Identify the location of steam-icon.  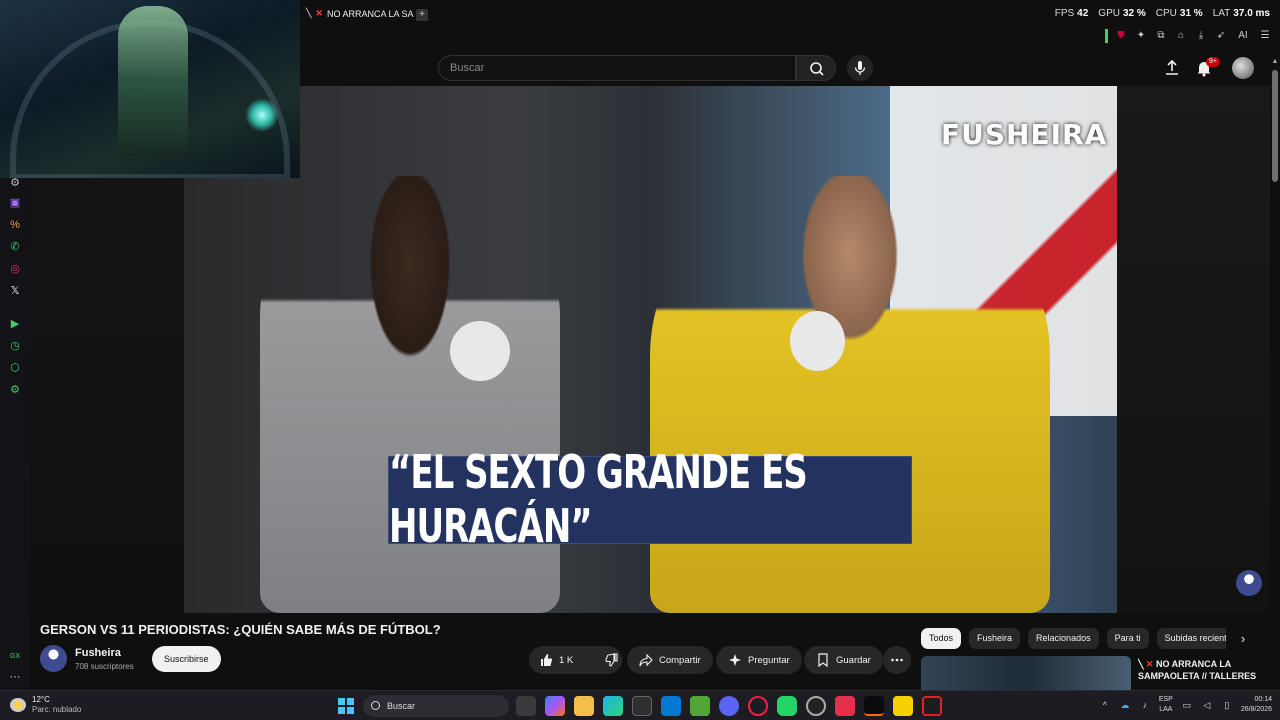
(816, 706).